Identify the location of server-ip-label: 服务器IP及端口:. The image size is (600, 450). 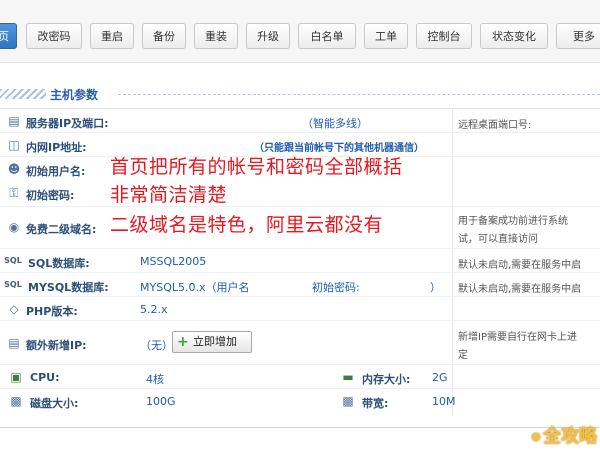
(67, 123).